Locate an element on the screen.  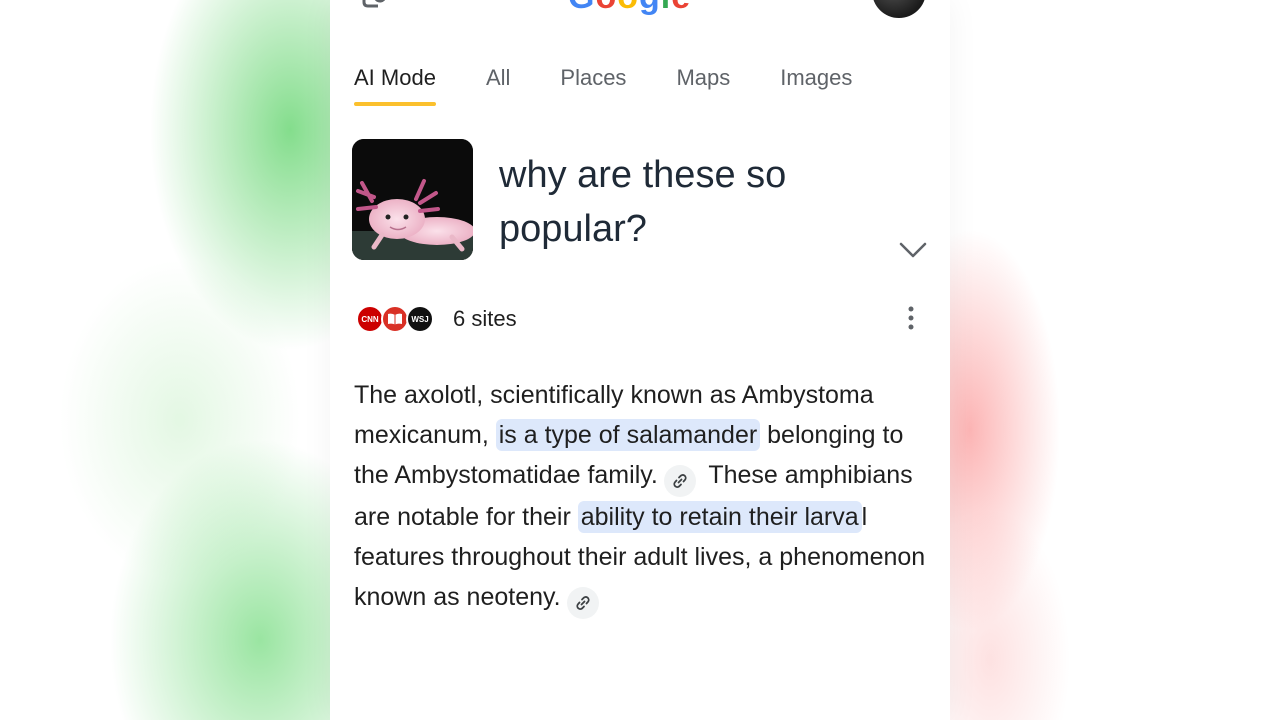
avatar is located at coordinates (899, 9).